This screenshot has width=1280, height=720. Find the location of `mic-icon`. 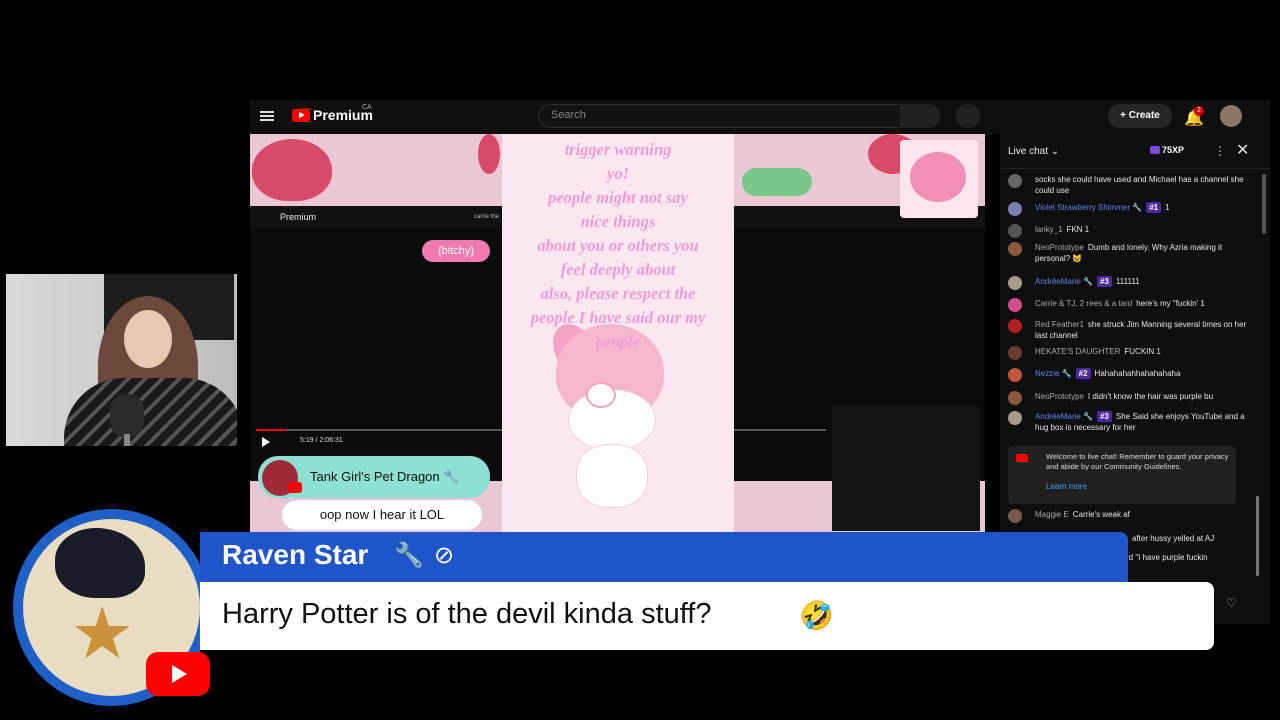

mic-icon is located at coordinates (968, 116).